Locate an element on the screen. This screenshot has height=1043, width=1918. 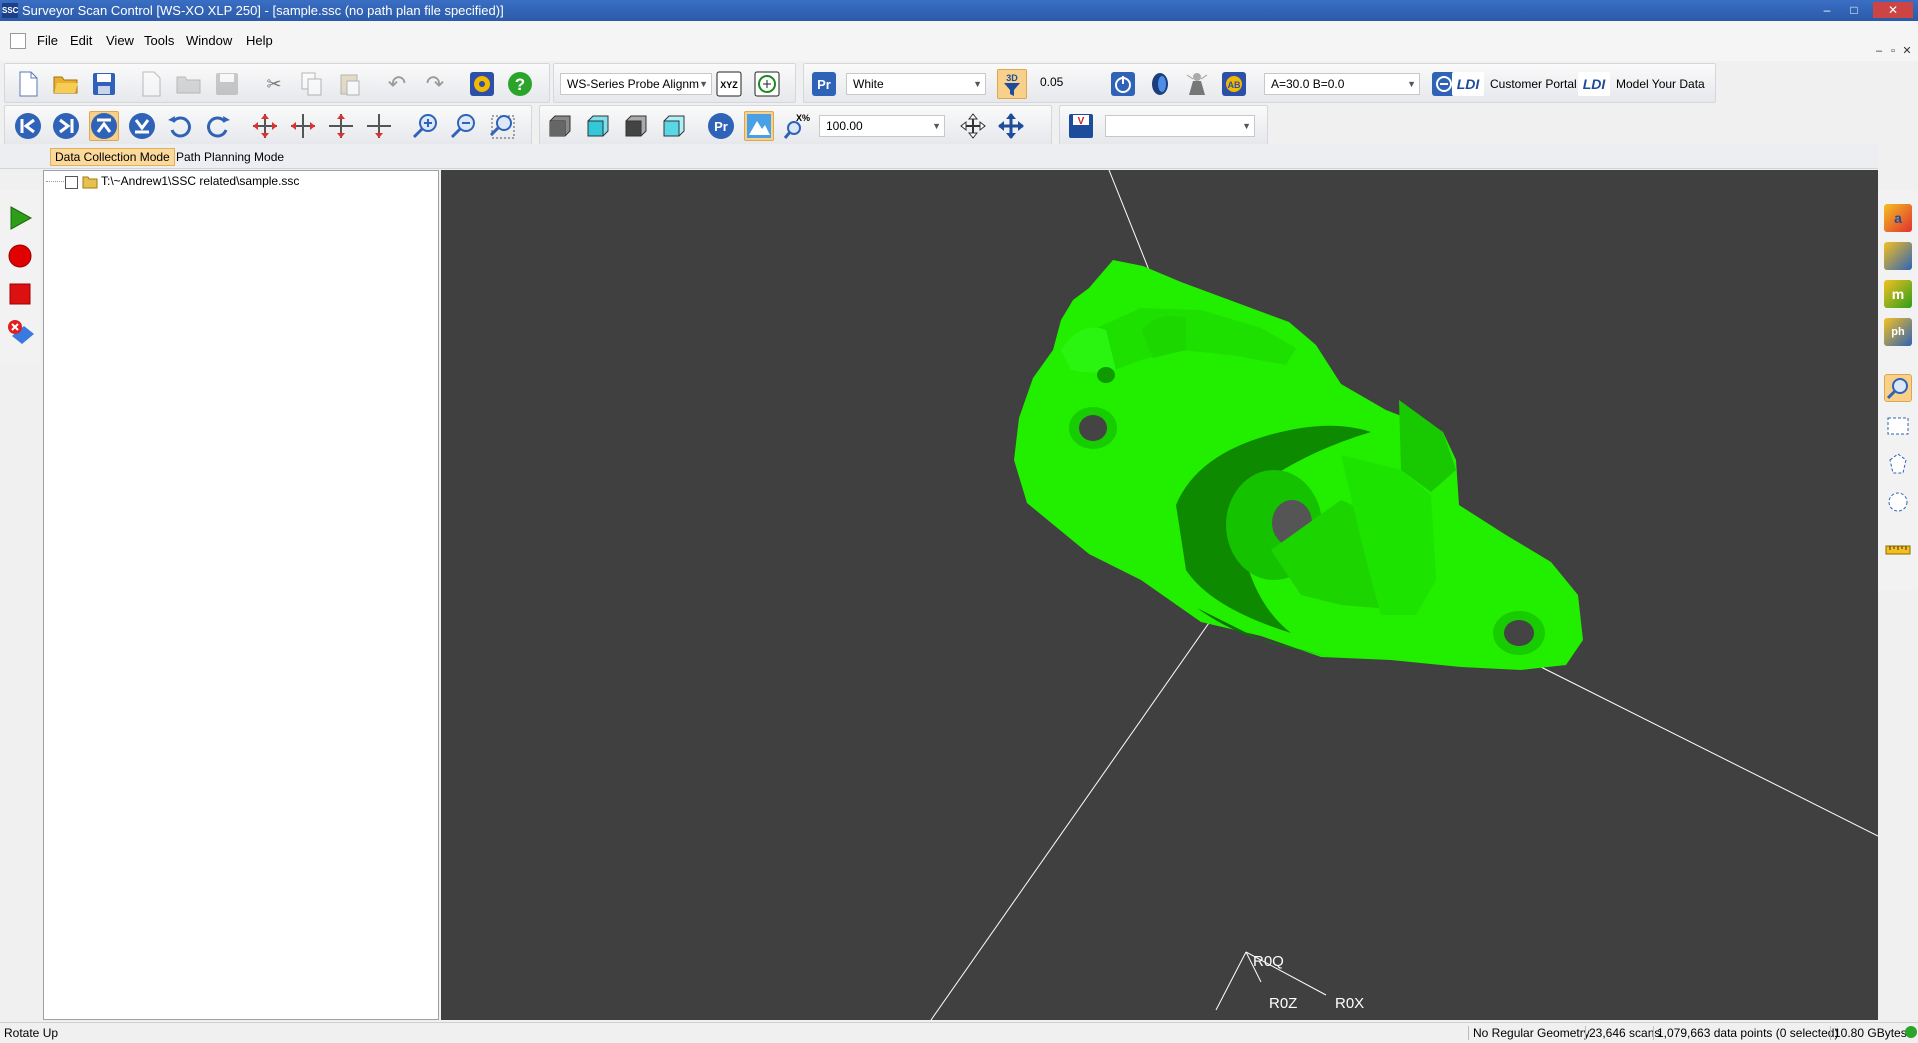
menu-help: Help is located at coordinates (259, 40).